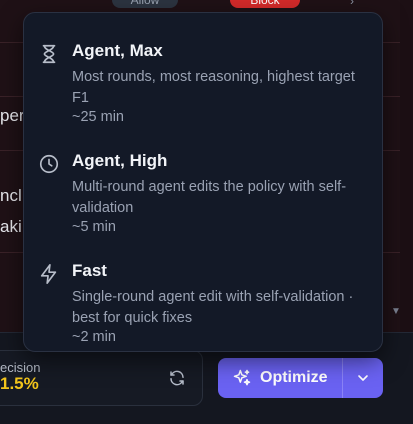  I want to click on chevron-down-icon, so click(363, 378).